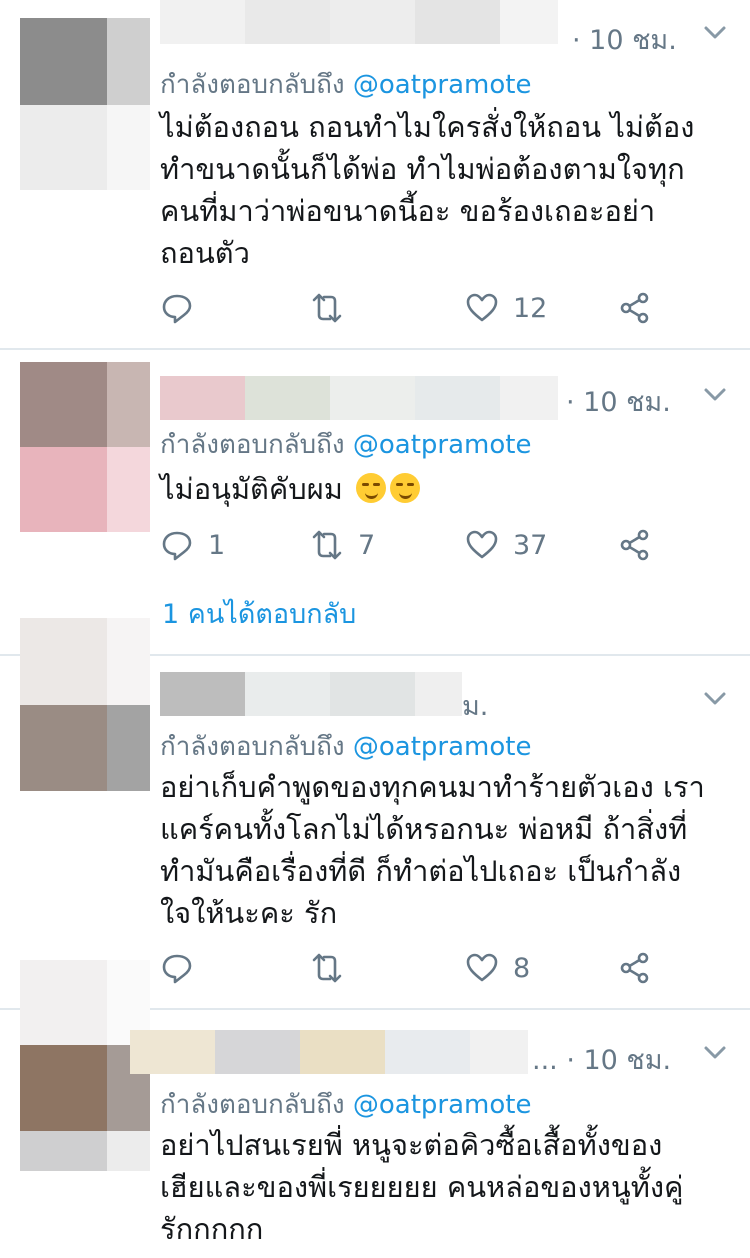 The height and width of the screenshot is (1258, 750). I want to click on tweet-text: ไม่อนุมัติคับผม, so click(450, 489).